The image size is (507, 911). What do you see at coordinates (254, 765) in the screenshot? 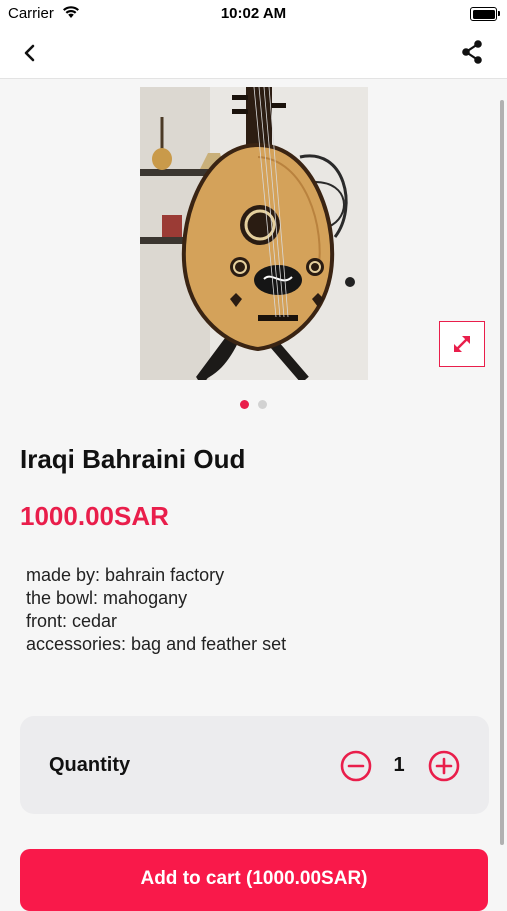
I see `quantity-card: Quantity 1` at bounding box center [254, 765].